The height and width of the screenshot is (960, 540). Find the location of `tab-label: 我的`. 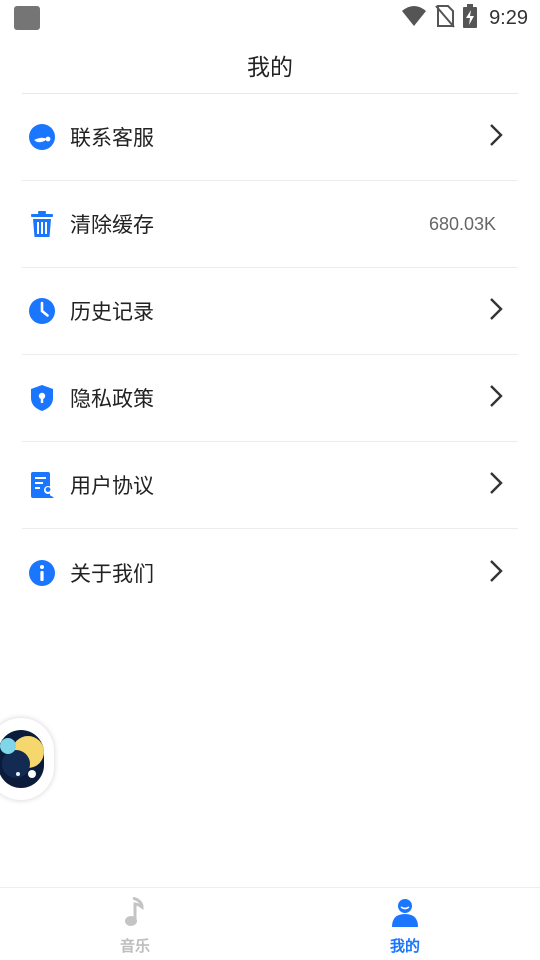

tab-label: 我的 is located at coordinates (404, 946).